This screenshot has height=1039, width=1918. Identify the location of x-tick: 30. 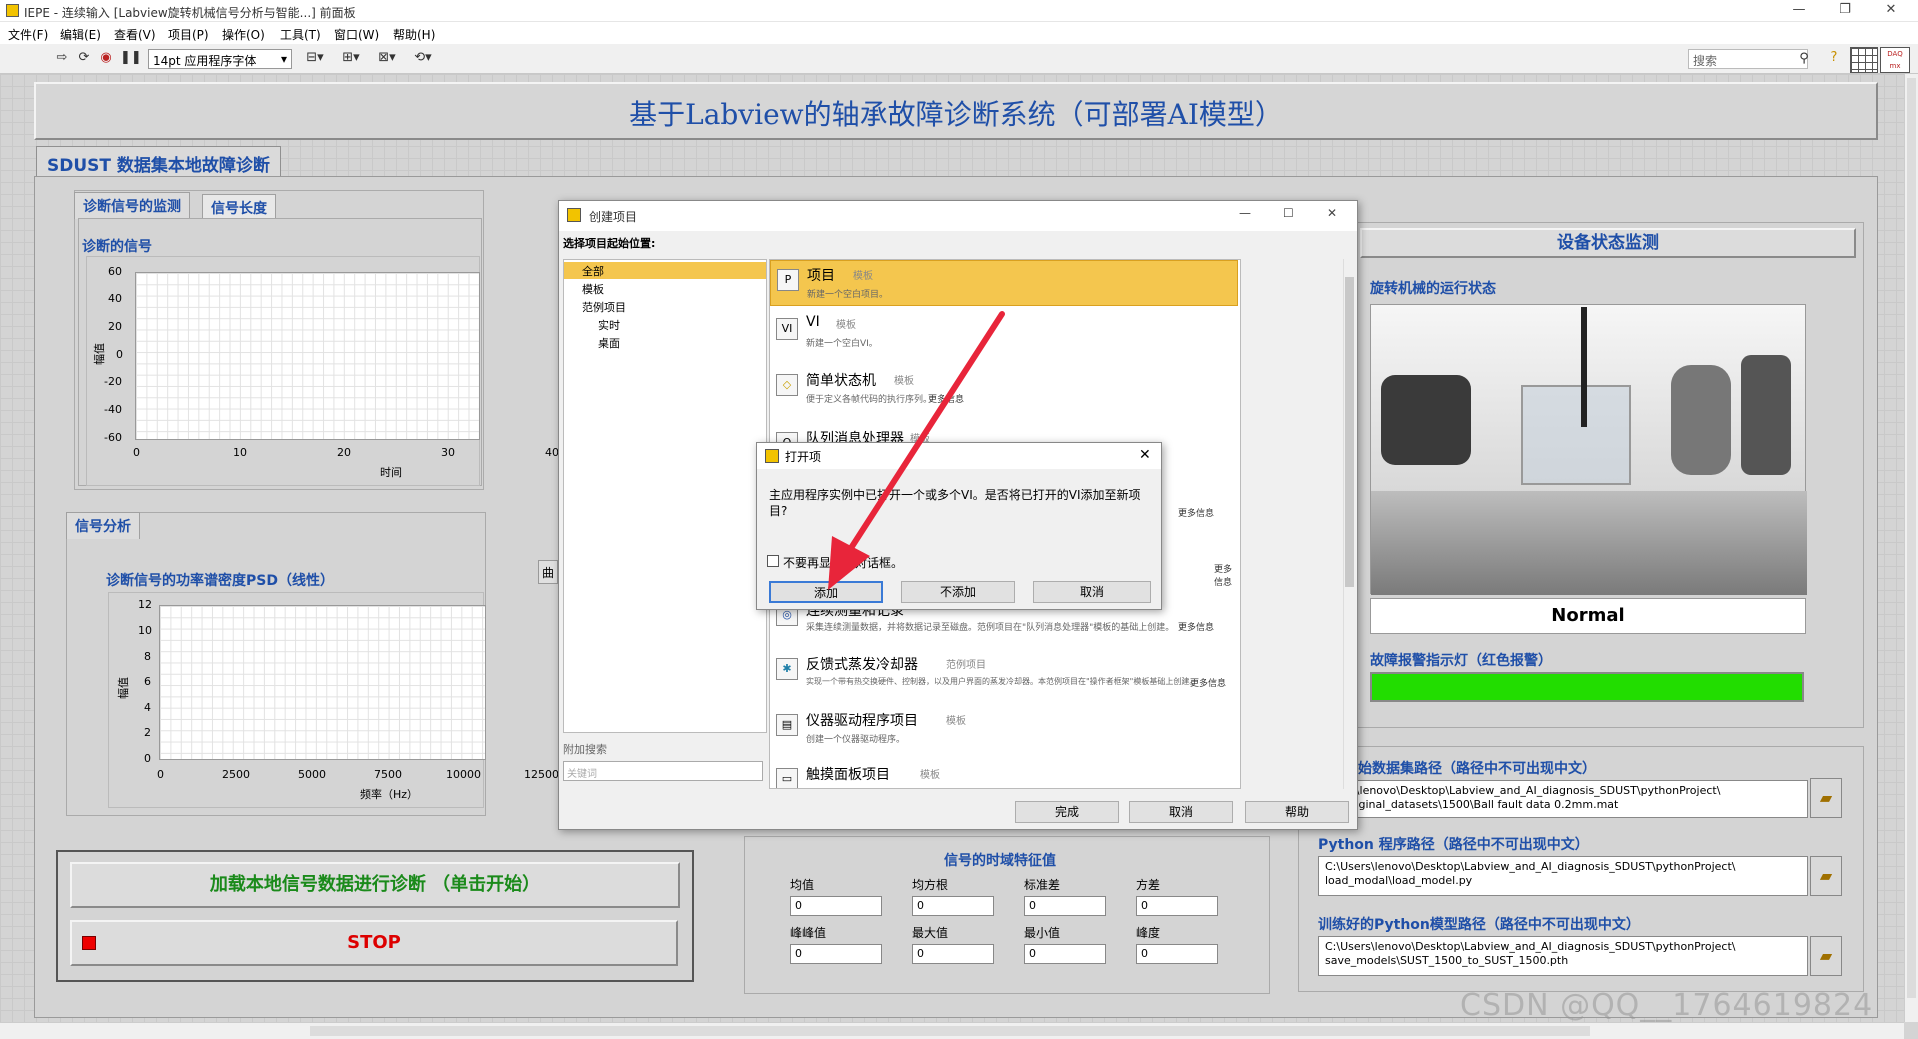
(448, 452).